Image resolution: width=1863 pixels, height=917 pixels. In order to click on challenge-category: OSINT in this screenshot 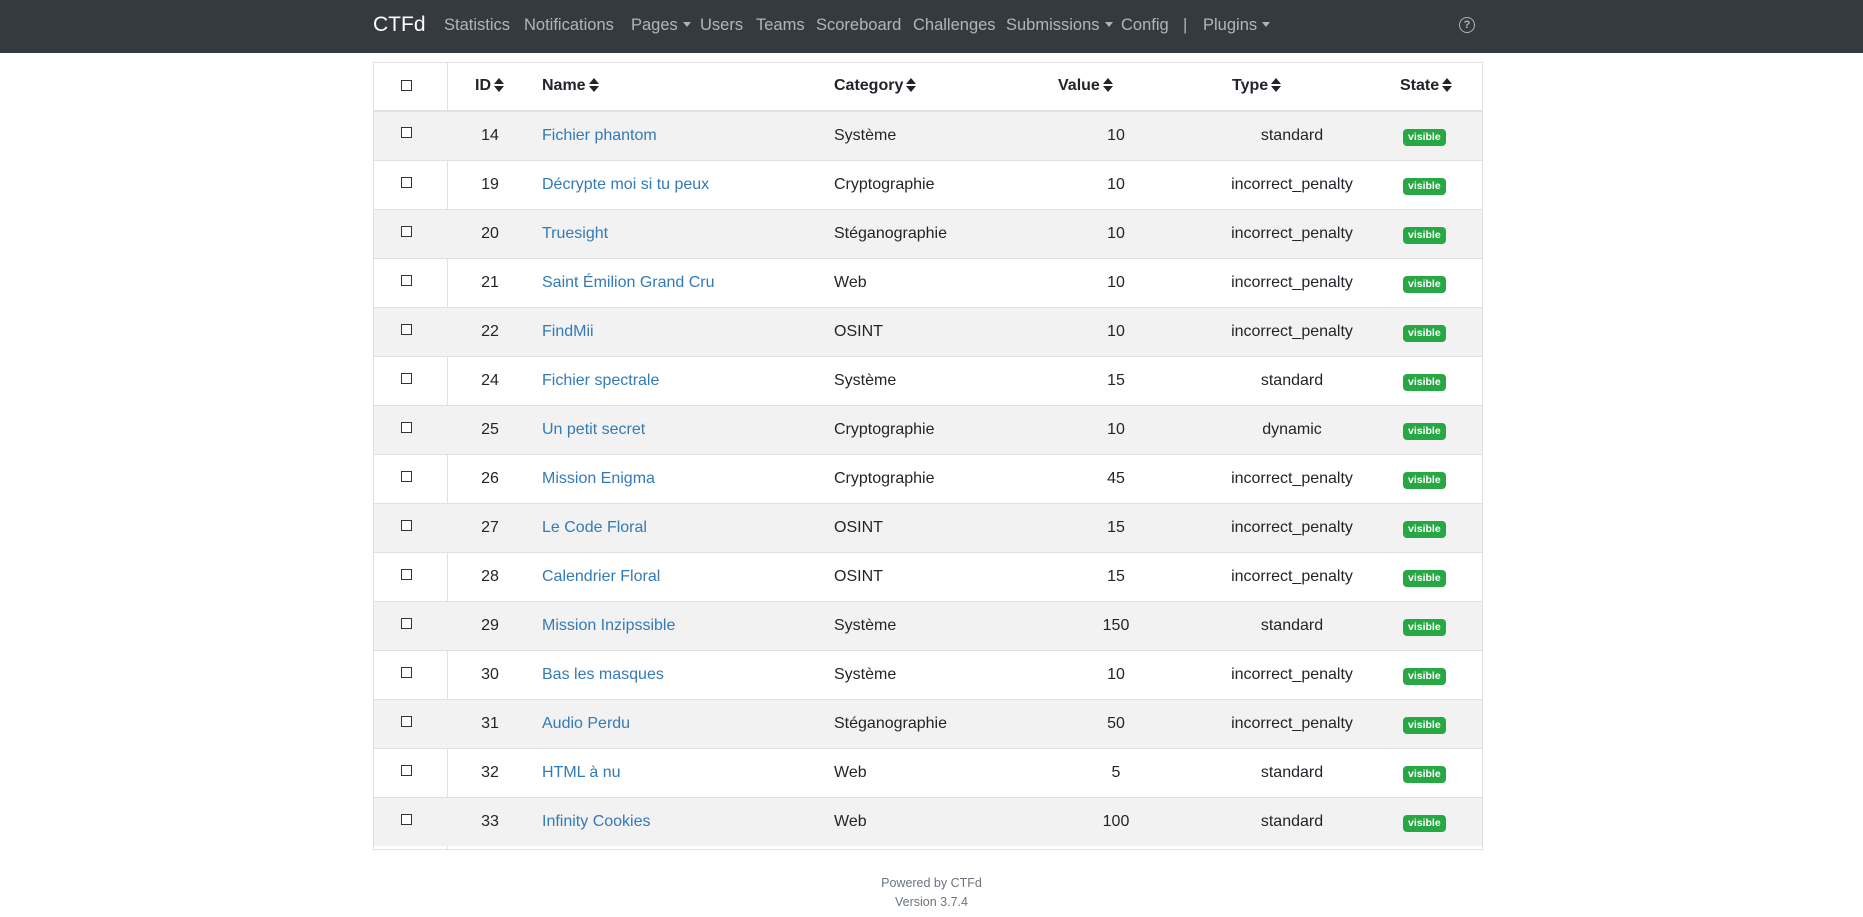, I will do `click(858, 576)`.